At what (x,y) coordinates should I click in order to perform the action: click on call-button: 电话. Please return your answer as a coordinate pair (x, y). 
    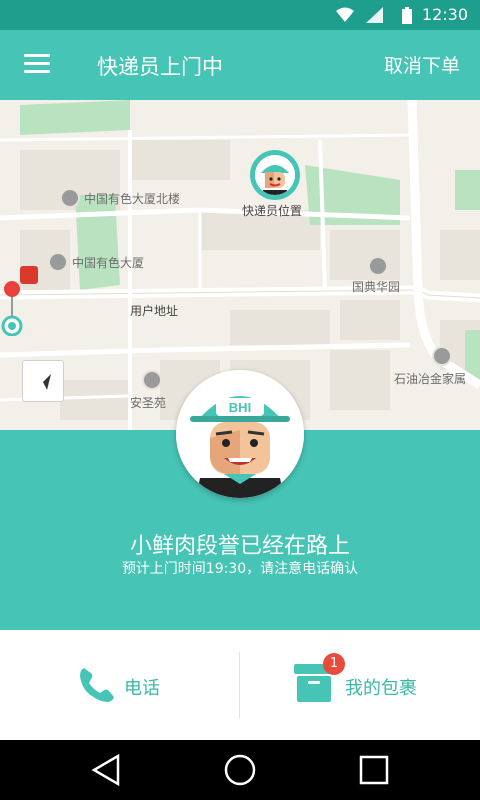
    Looking at the image, I should click on (119, 685).